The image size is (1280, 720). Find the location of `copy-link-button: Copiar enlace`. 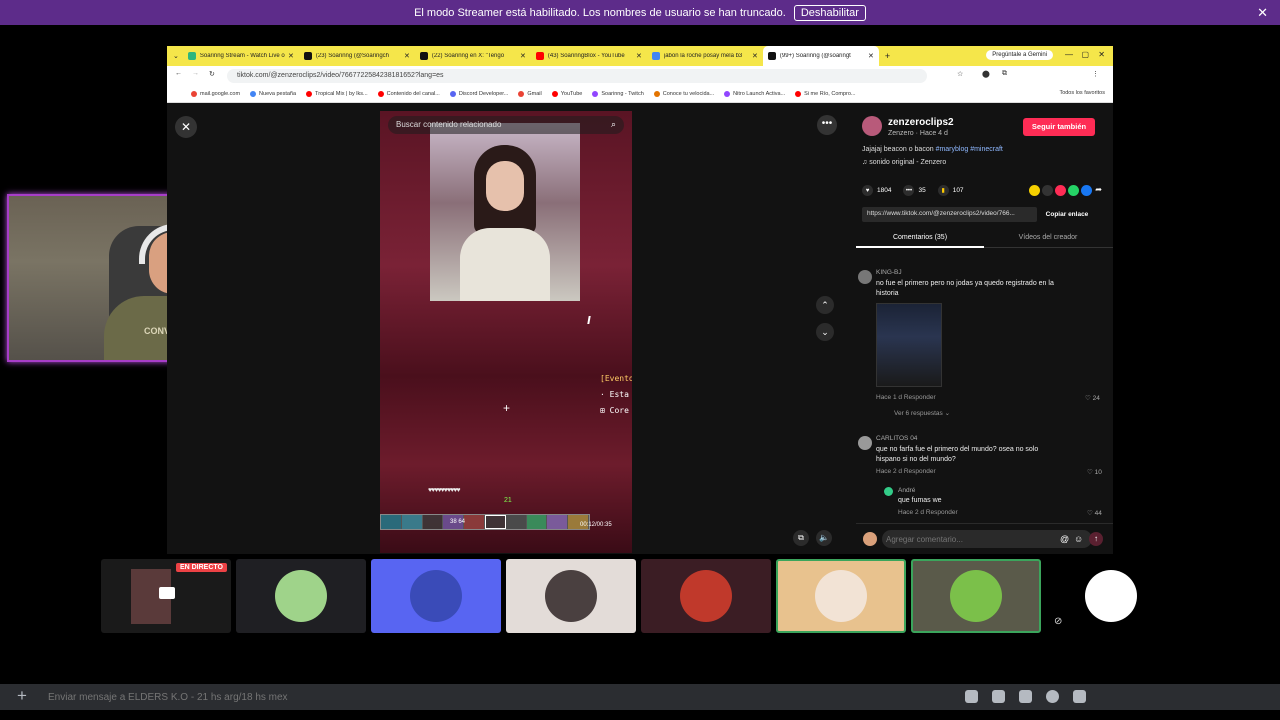

copy-link-button: Copiar enlace is located at coordinates (1067, 214).